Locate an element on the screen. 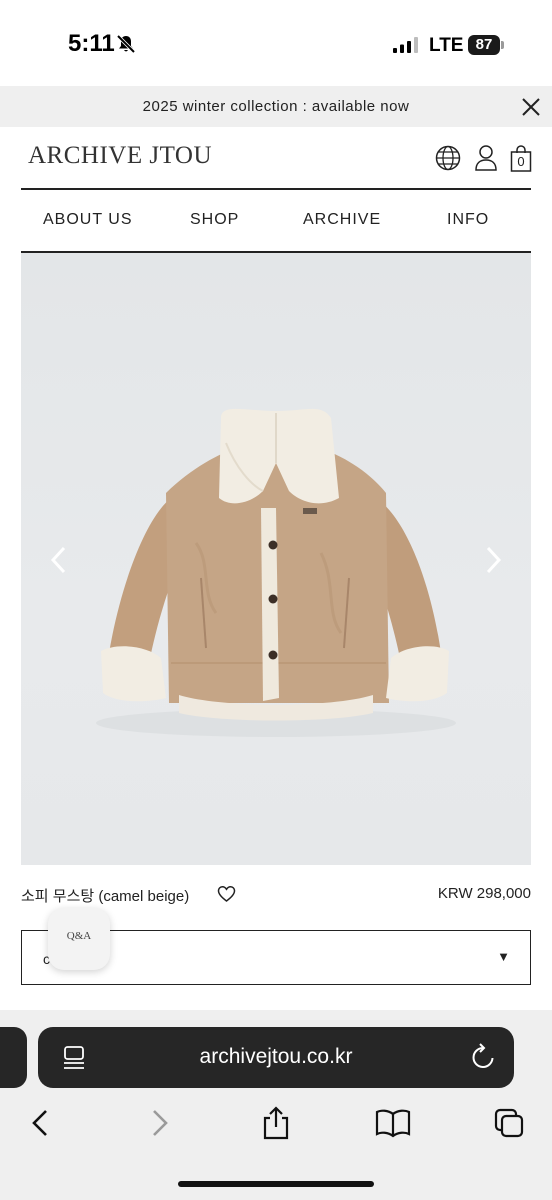  qa-button: Q&A is located at coordinates (79, 939).